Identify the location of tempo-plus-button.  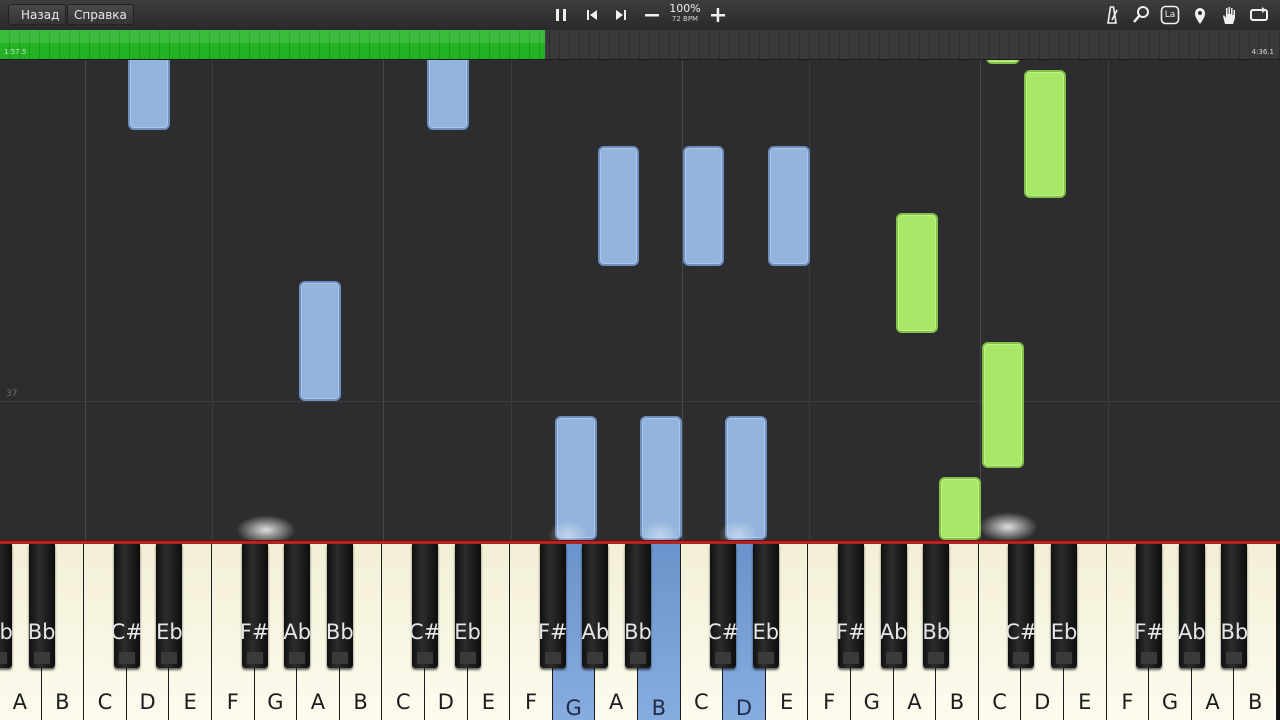
(718, 15).